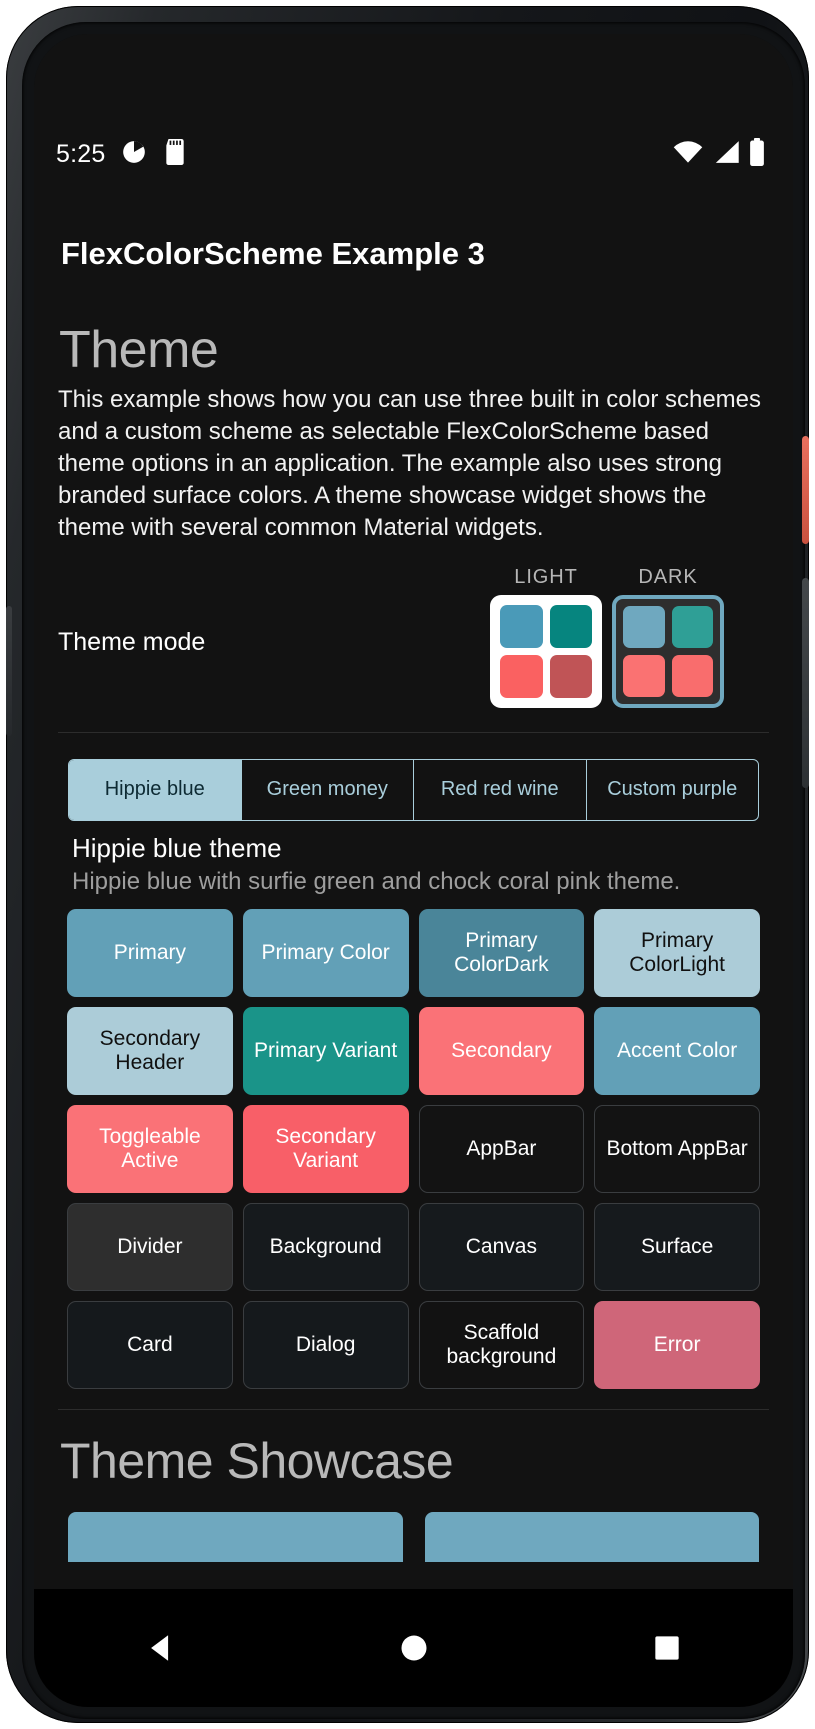  I want to click on scheme-tab-1: Green money, so click(327, 789).